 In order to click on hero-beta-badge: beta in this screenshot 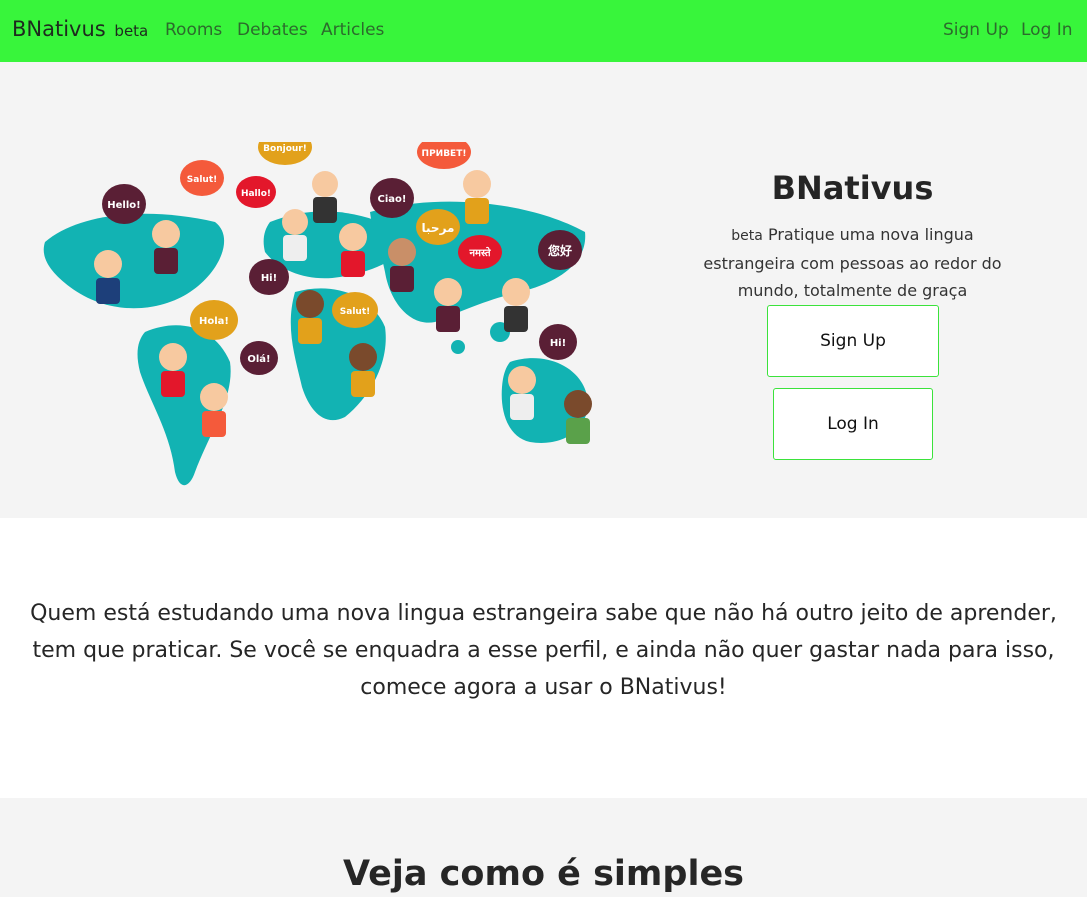, I will do `click(747, 236)`.